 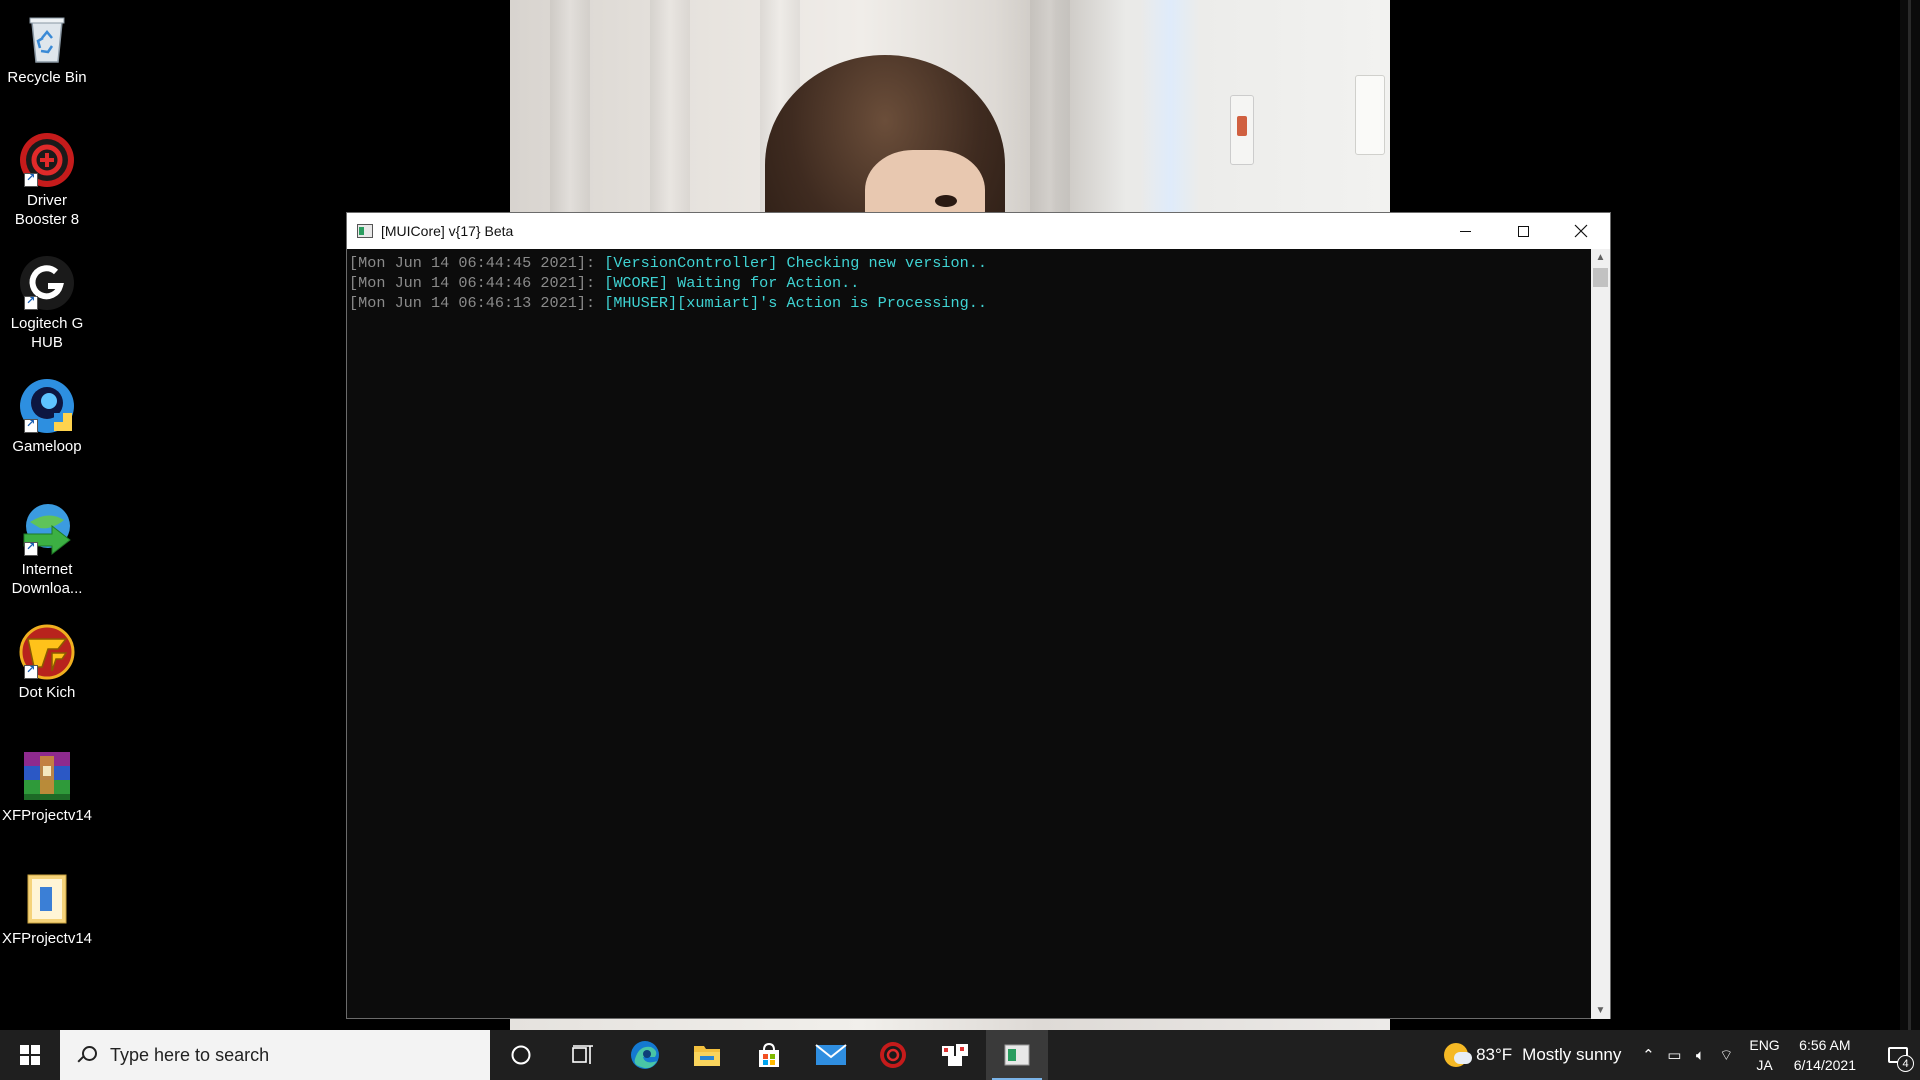 I want to click on close-button, so click(x=1581, y=231).